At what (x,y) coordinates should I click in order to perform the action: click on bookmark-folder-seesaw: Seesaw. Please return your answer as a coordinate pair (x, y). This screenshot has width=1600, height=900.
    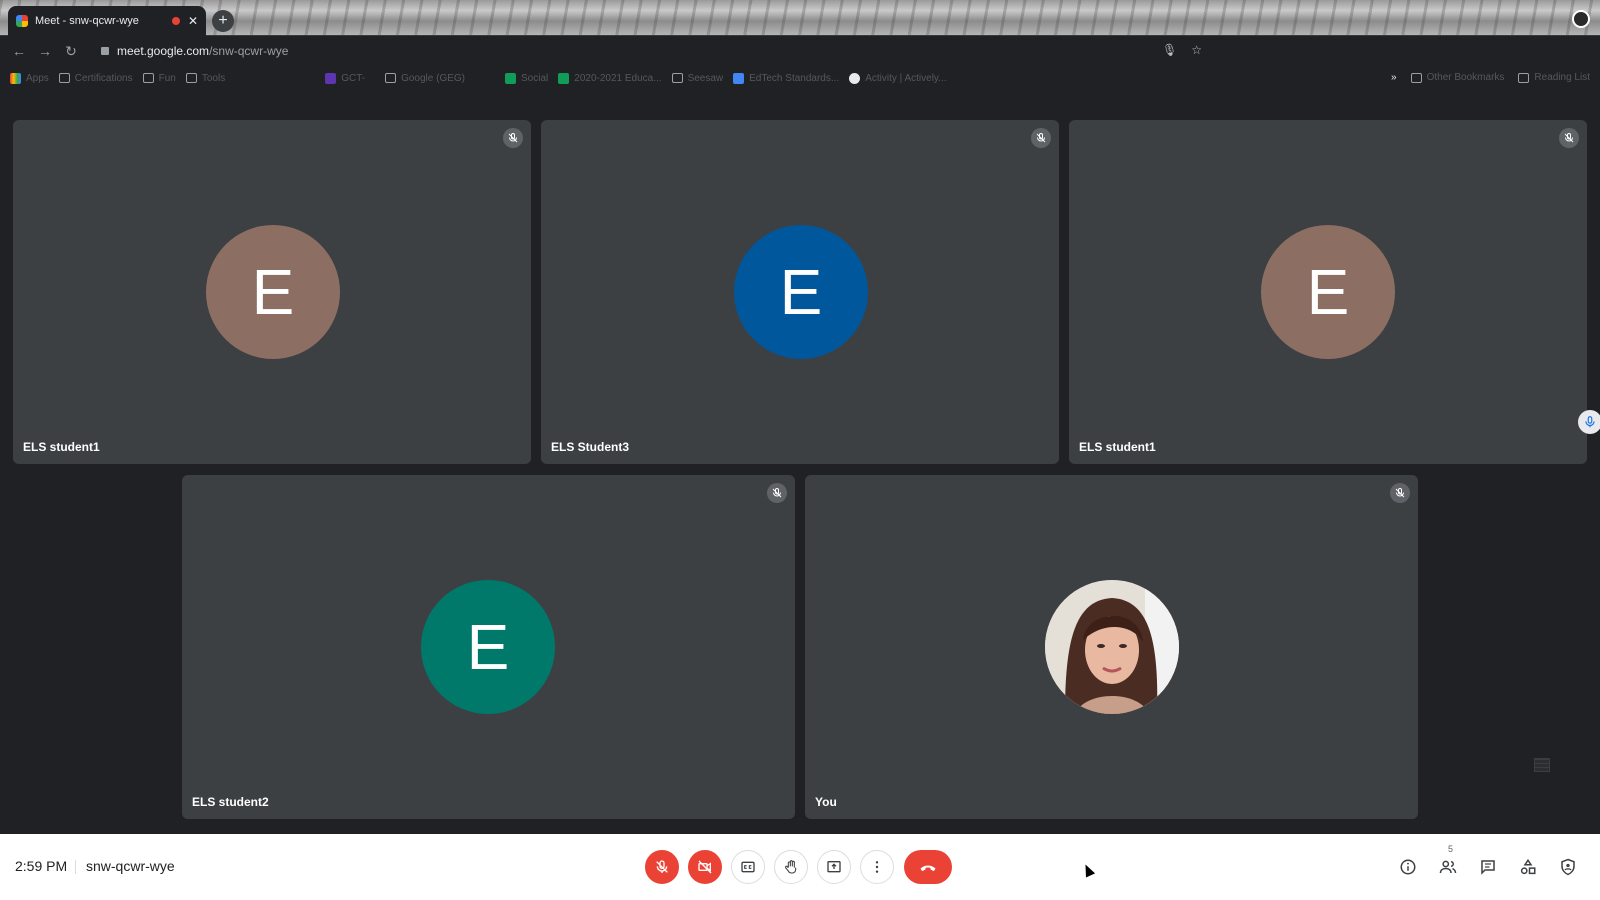
    Looking at the image, I should click on (697, 78).